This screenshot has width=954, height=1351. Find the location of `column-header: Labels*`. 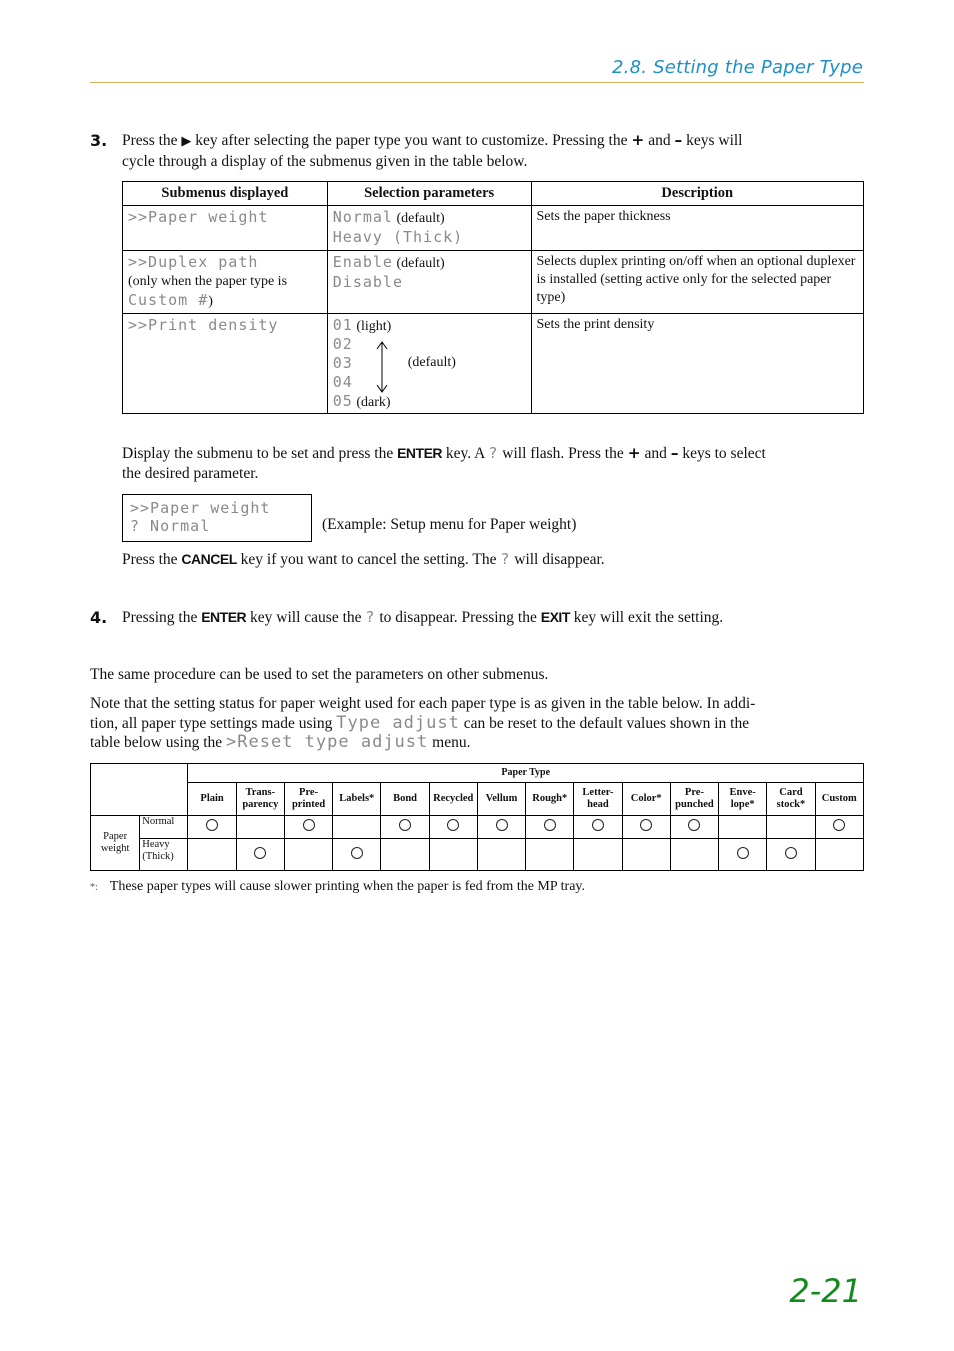

column-header: Labels* is located at coordinates (357, 799).